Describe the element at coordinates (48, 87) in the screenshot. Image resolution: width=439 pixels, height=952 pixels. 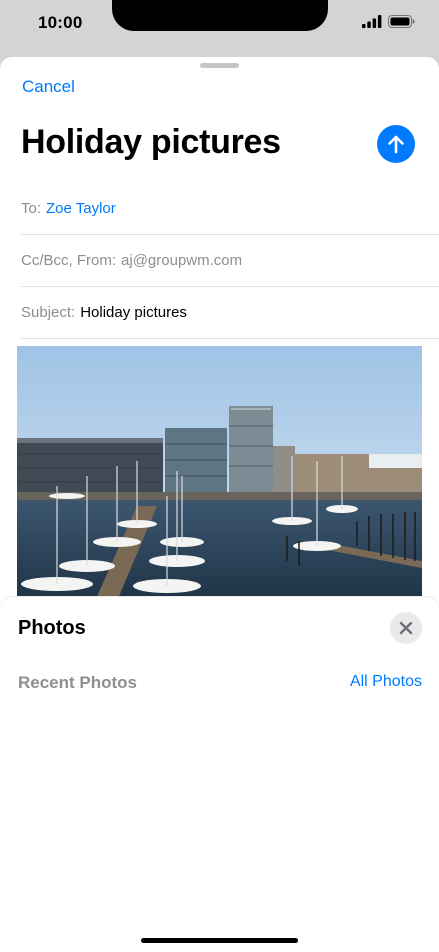
I see `cancel-button: Cancel` at that location.